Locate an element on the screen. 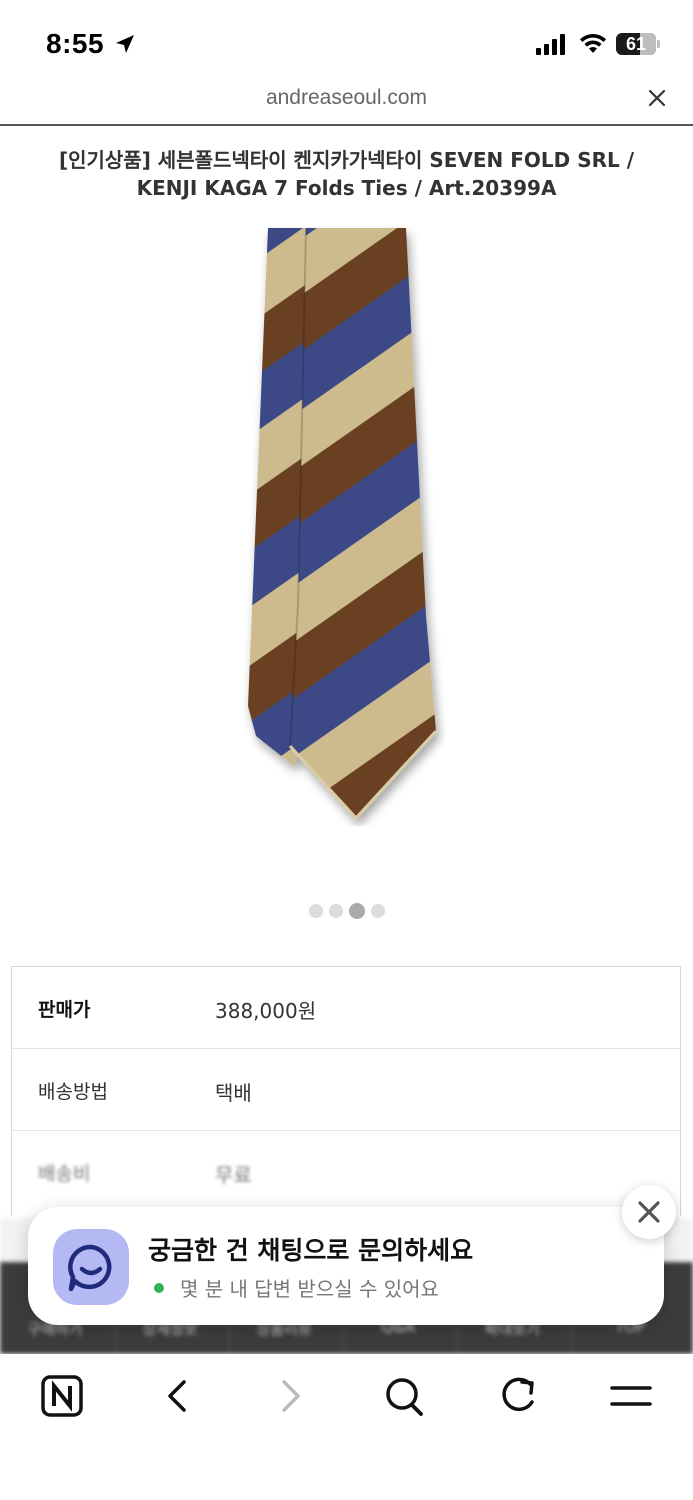  battery-icon: 61 is located at coordinates (638, 44).